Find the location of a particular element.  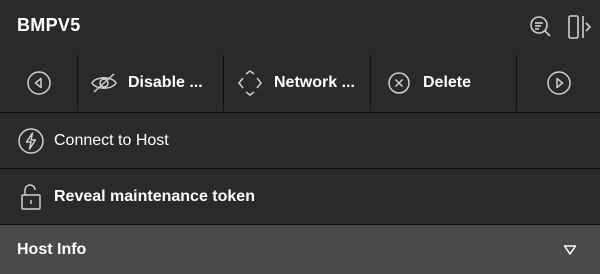

panel-title: BMPV5 is located at coordinates (49, 25).